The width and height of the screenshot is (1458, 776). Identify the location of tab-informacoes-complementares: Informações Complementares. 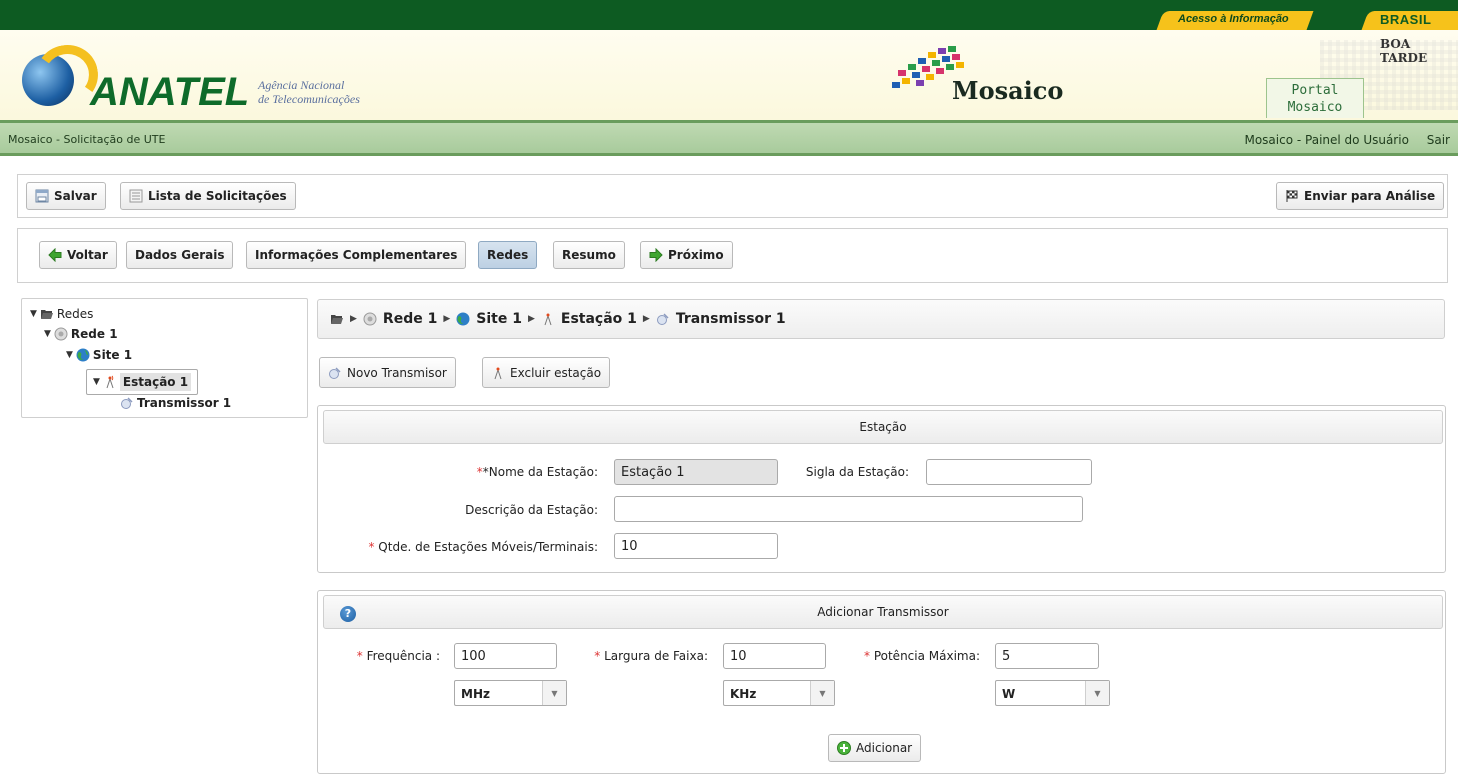
(356, 255).